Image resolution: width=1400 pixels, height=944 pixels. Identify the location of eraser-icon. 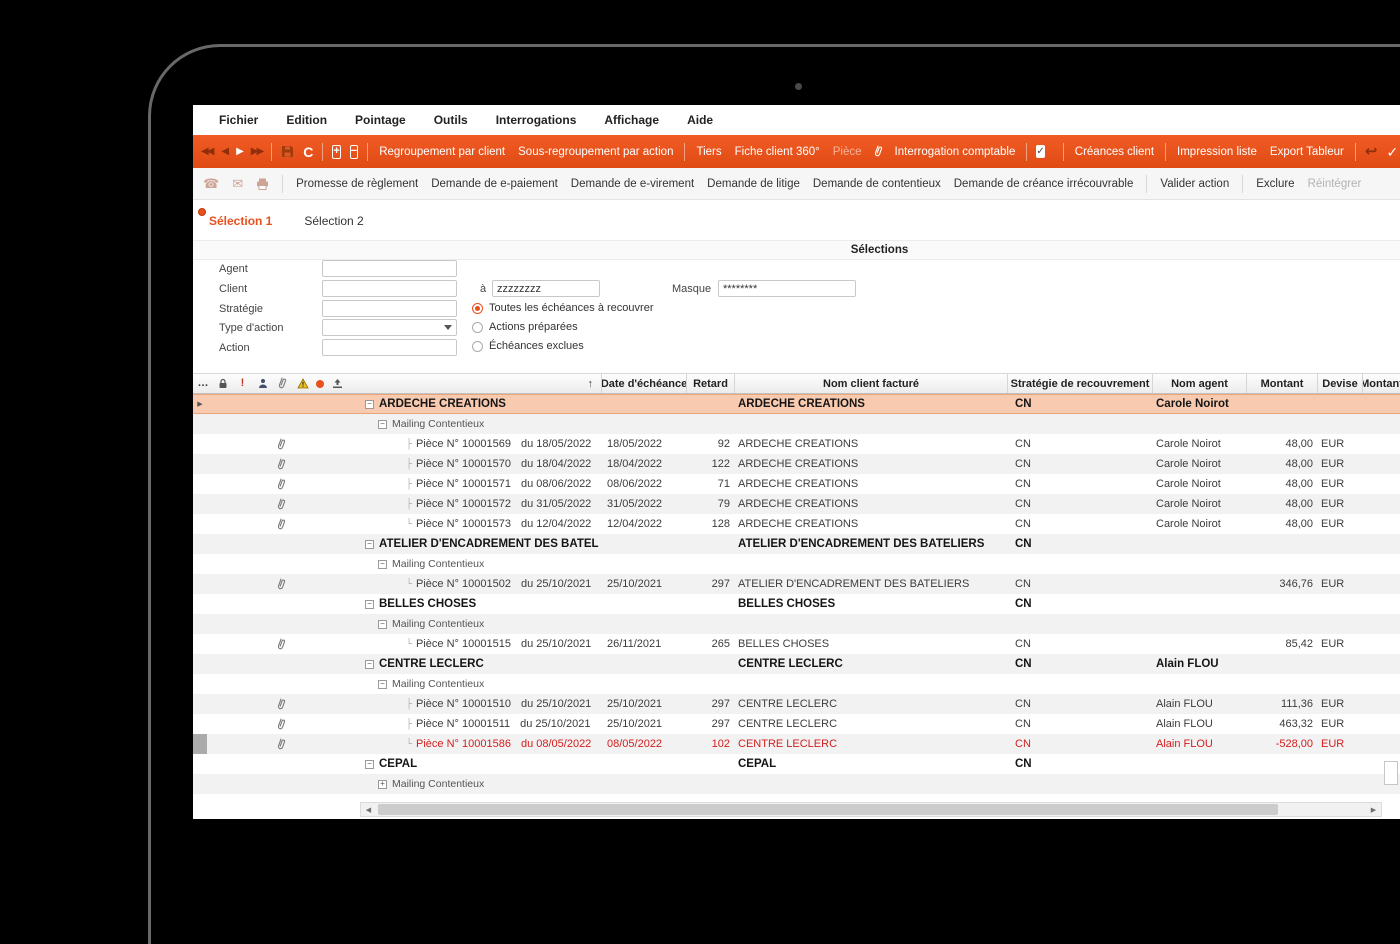
(1054, 151).